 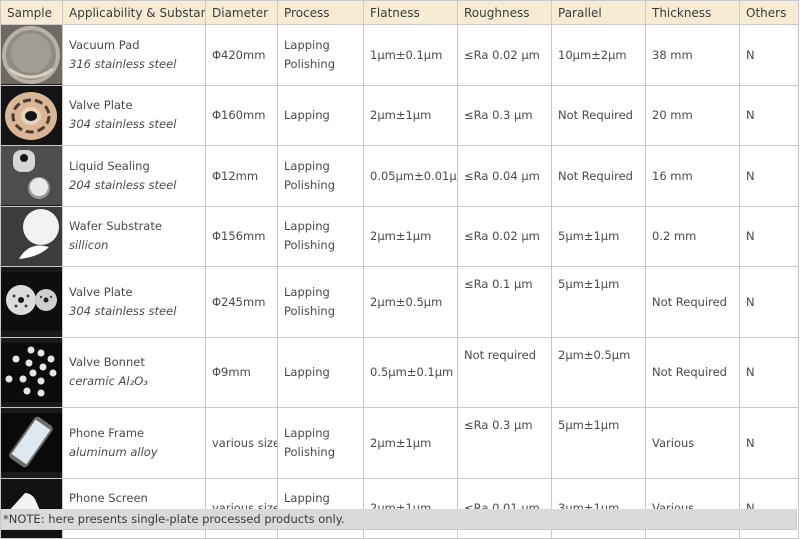 I want to click on header-sample: Sample, so click(x=31, y=12).